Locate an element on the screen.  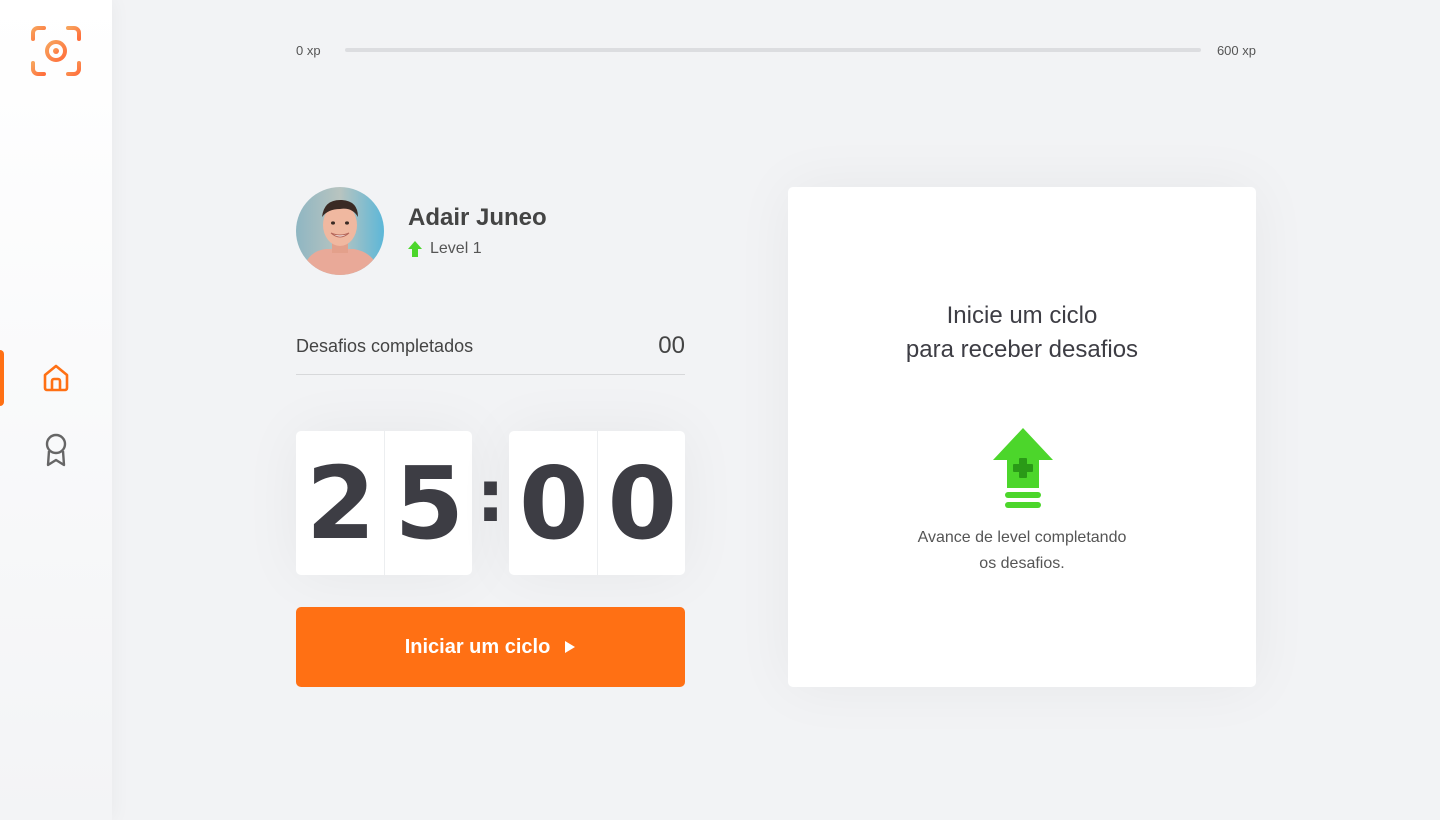
profile-name: Adair Juneo is located at coordinates (477, 217).